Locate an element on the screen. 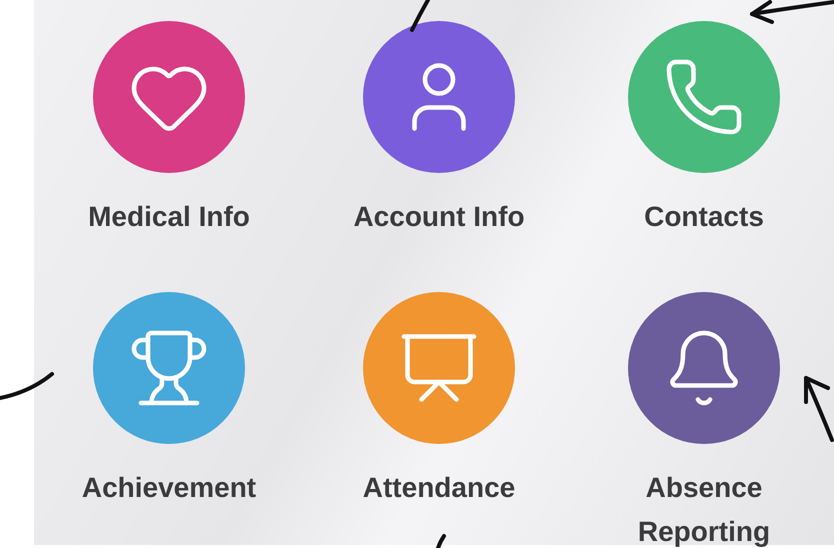 The height and width of the screenshot is (548, 834). tile-label: Medical Info is located at coordinates (169, 217).